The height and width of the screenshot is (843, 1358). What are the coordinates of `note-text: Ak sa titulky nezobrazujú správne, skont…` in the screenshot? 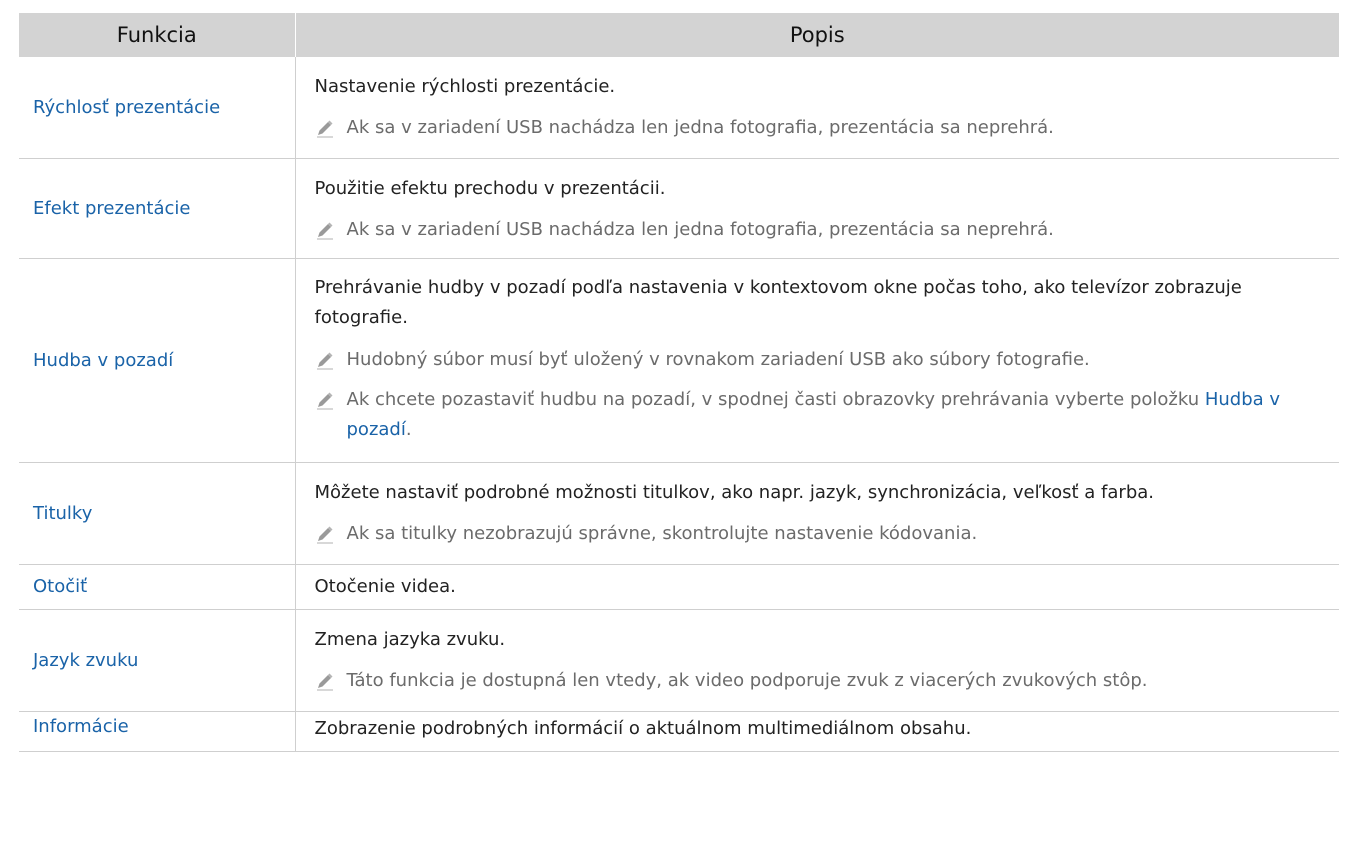 It's located at (662, 533).